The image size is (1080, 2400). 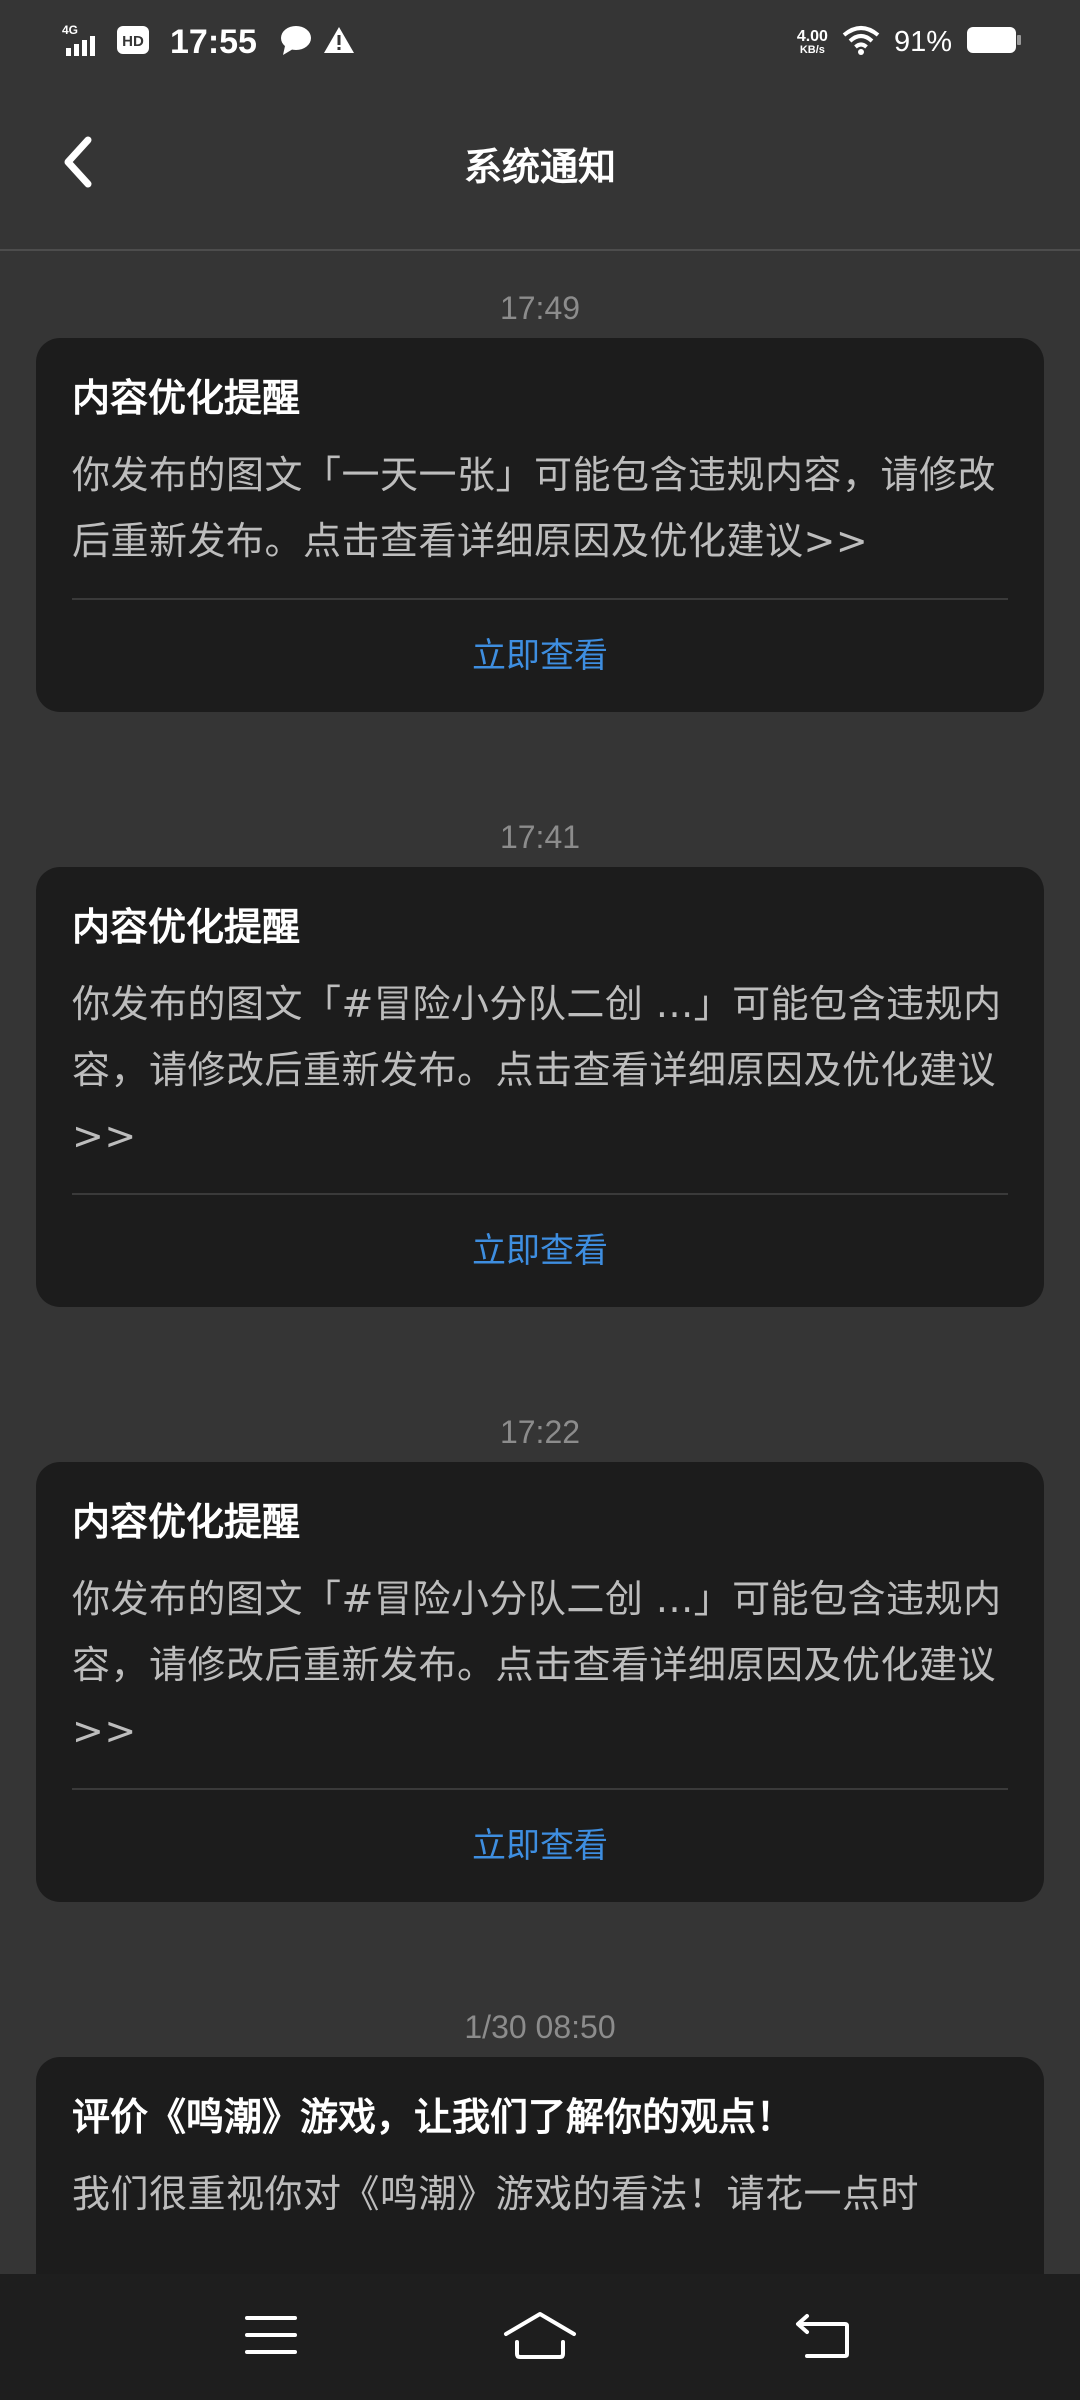 I want to click on network-type-label: 4G, so click(x=70, y=30).